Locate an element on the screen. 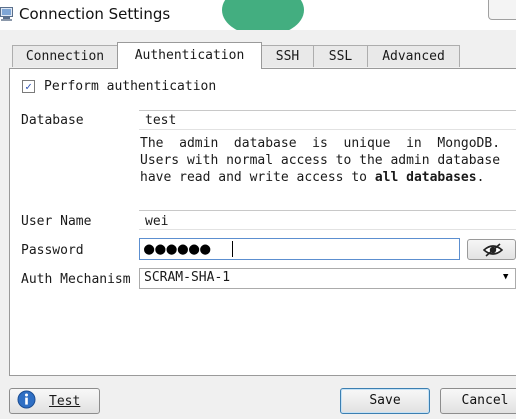  monitor-icon is located at coordinates (6, 14).